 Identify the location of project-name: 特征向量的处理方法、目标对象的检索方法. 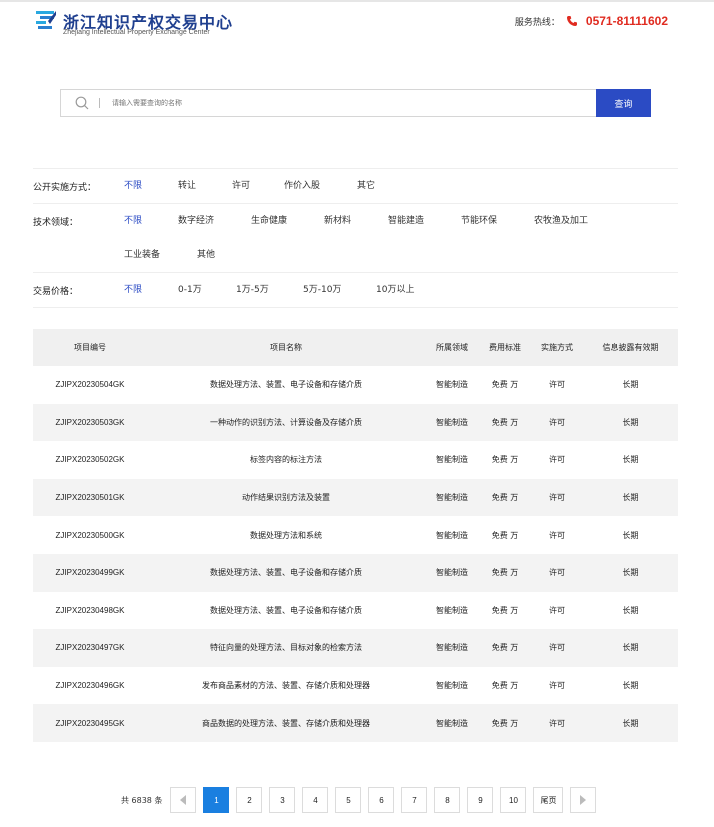
(286, 647).